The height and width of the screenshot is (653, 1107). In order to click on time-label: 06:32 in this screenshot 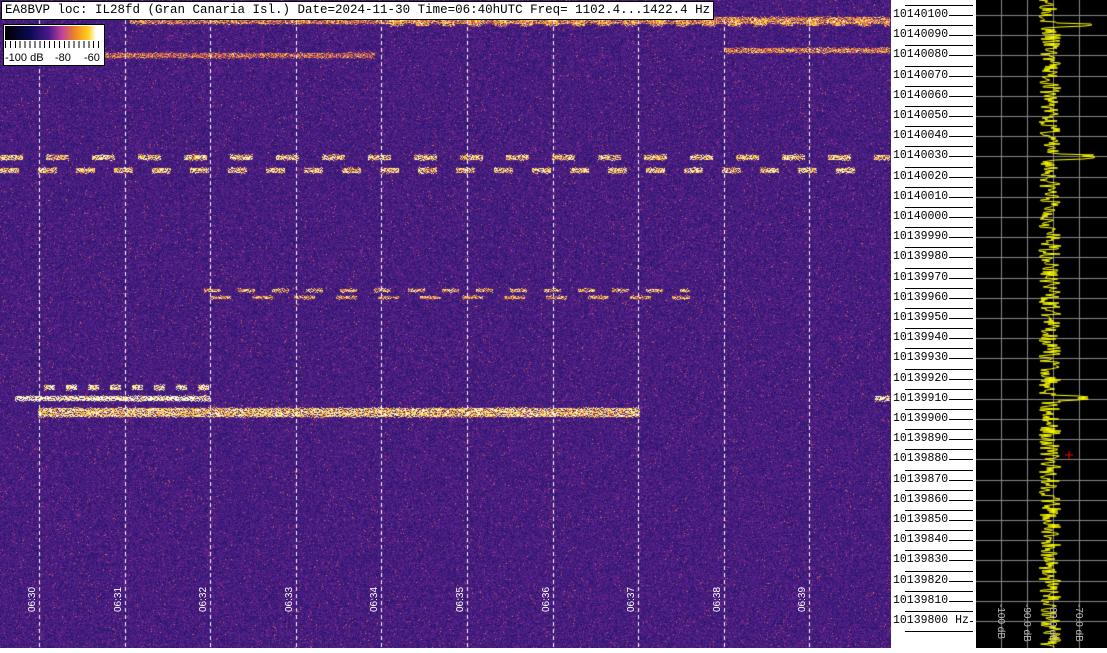, I will do `click(204, 599)`.